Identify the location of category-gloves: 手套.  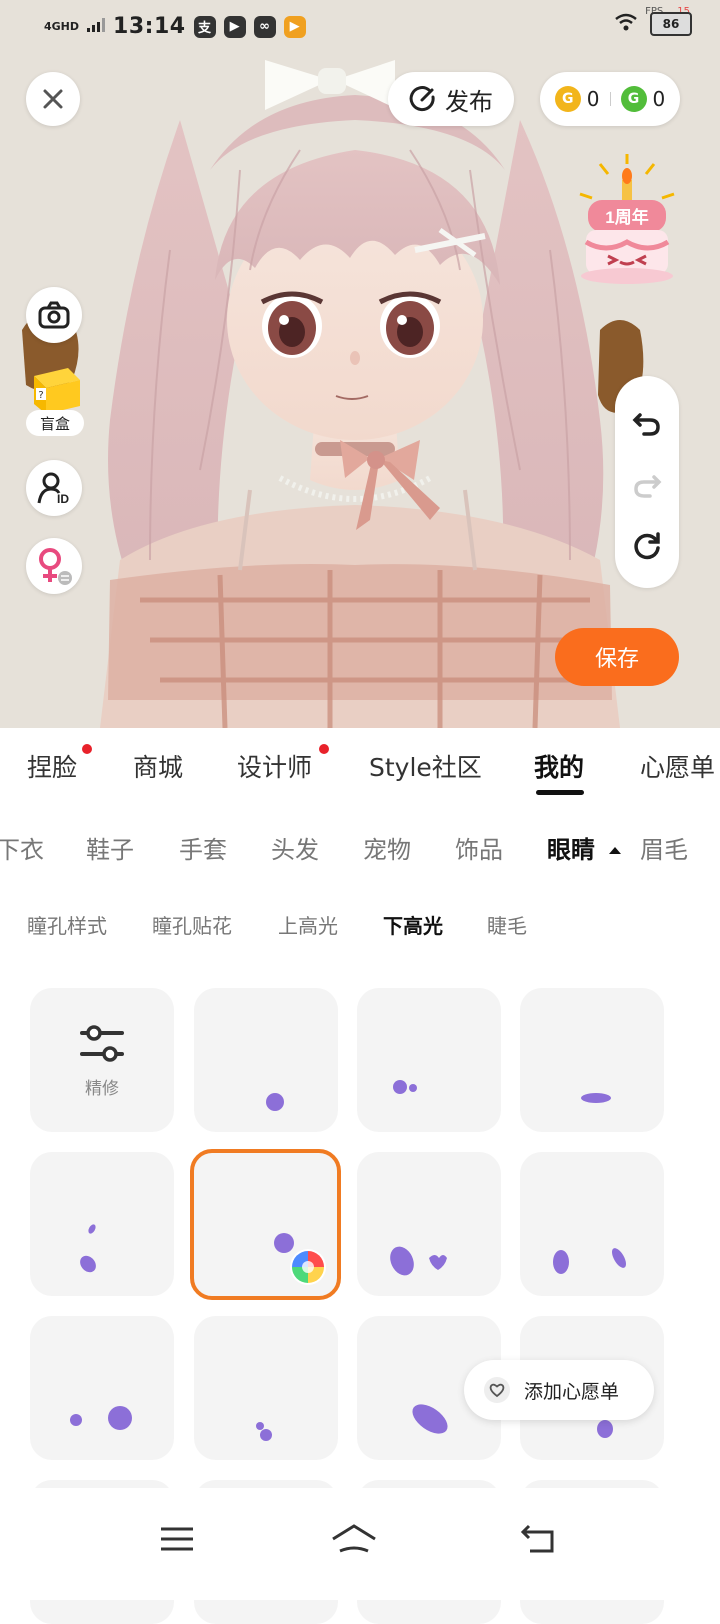
(203, 847).